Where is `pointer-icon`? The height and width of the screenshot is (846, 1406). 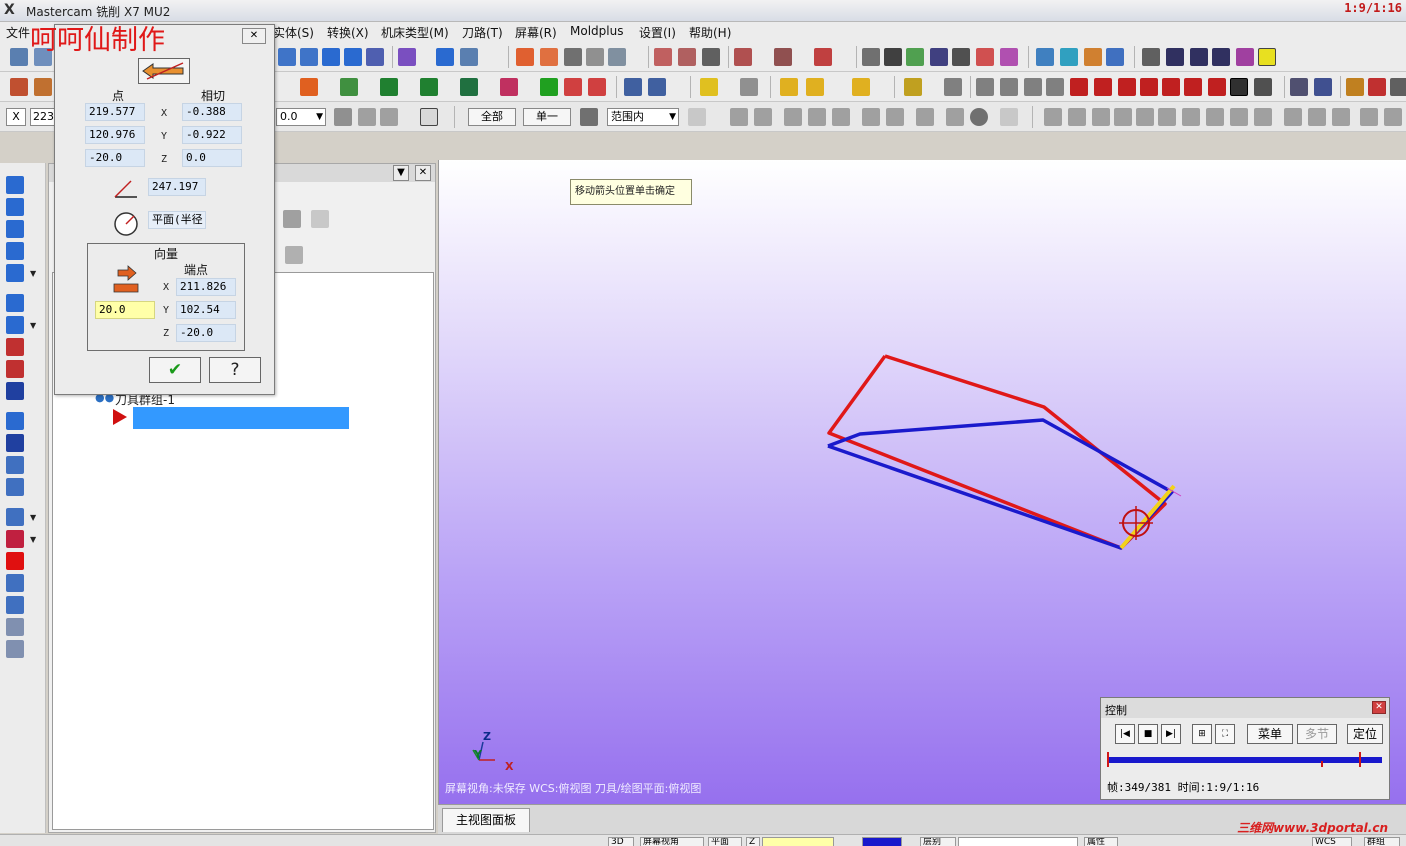
pointer-icon is located at coordinates (739, 117).